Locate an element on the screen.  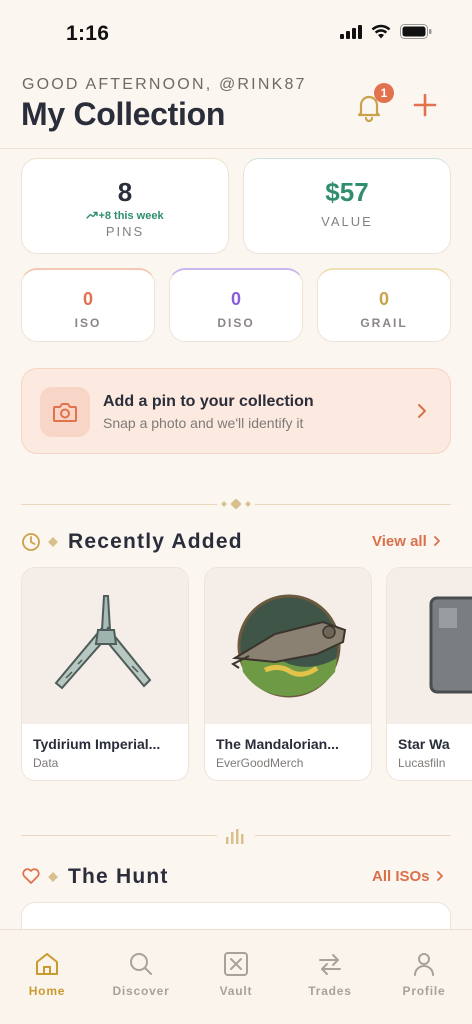
header-divider is located at coordinates (236, 148).